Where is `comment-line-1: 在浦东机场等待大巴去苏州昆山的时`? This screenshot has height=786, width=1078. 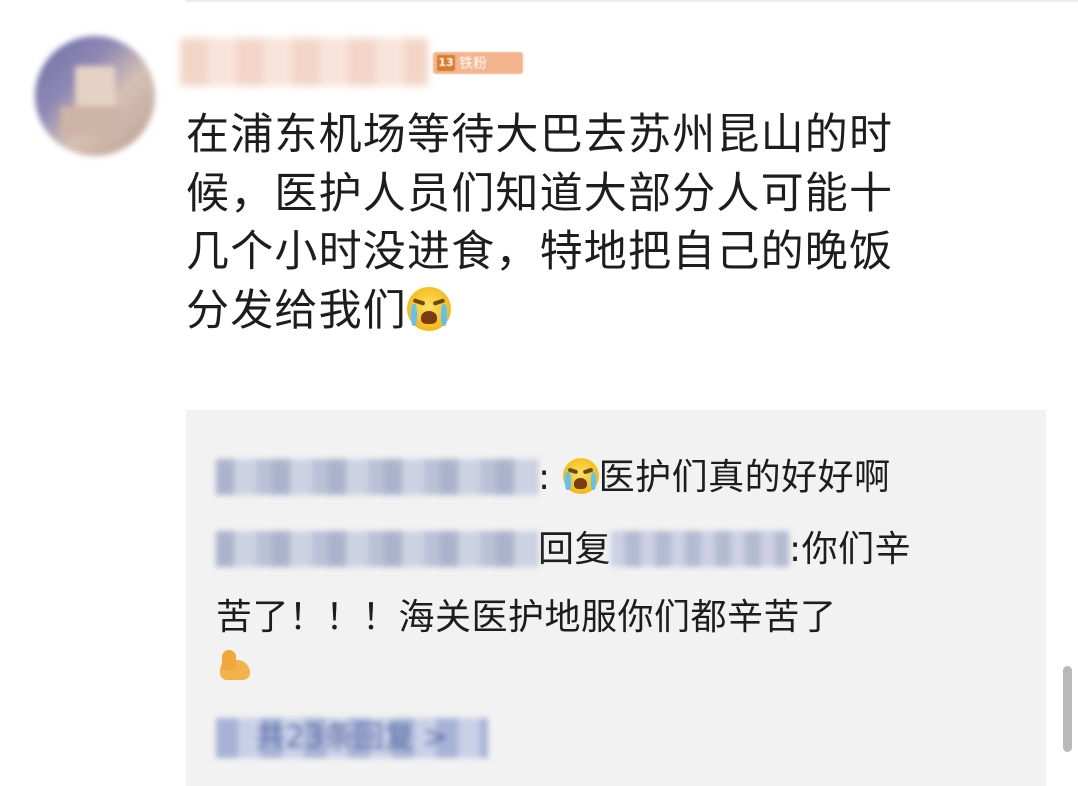
comment-line-1: 在浦东机场等待大巴去苏州昆山的时 is located at coordinates (540, 135).